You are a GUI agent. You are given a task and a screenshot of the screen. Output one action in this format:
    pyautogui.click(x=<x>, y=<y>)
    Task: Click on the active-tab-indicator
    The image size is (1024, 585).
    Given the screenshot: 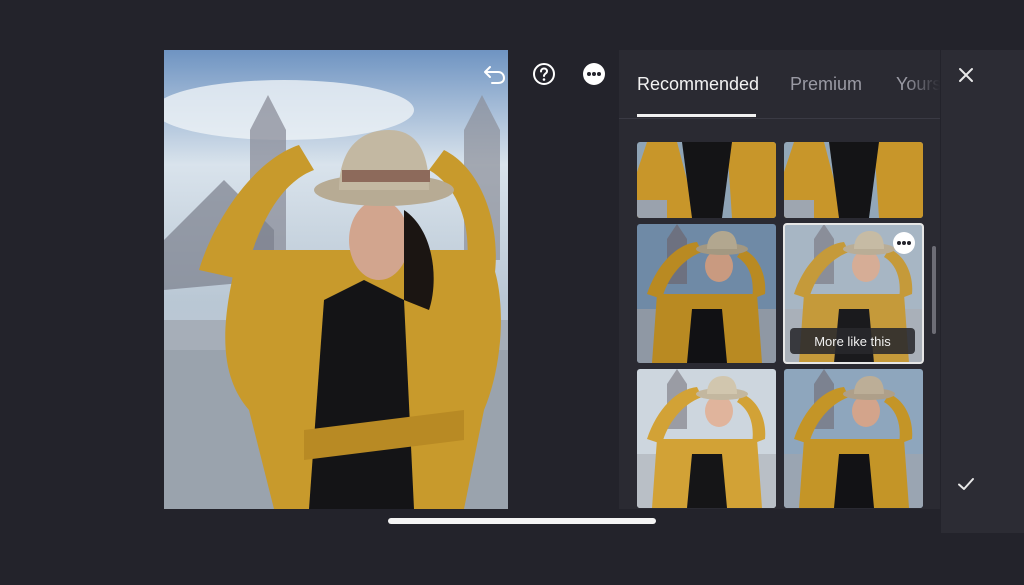 What is the action you would take?
    pyautogui.click(x=696, y=115)
    